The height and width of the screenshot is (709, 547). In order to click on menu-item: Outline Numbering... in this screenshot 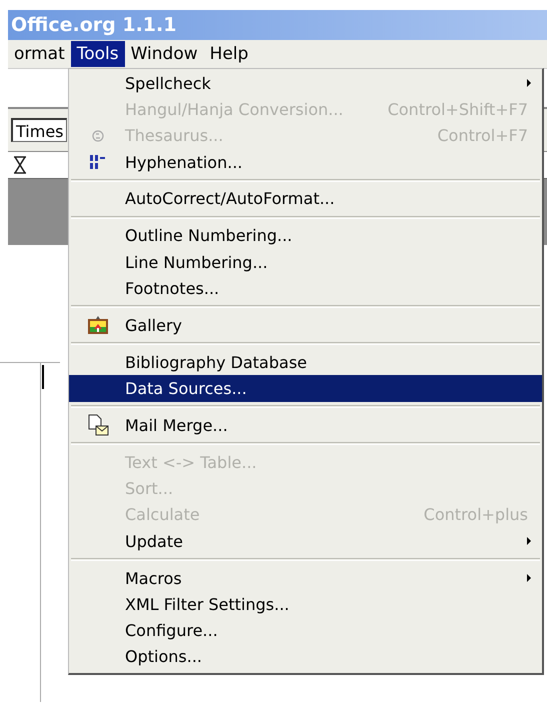, I will do `click(305, 235)`.